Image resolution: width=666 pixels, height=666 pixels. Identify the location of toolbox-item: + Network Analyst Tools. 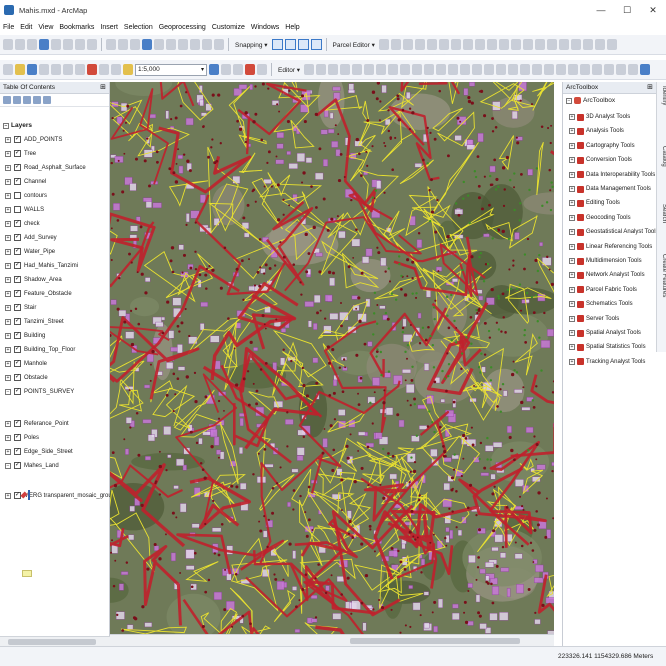
(607, 275).